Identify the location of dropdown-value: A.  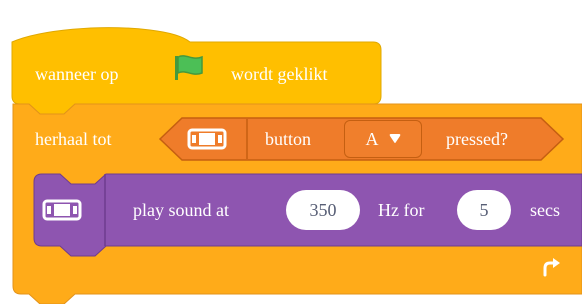
(372, 138).